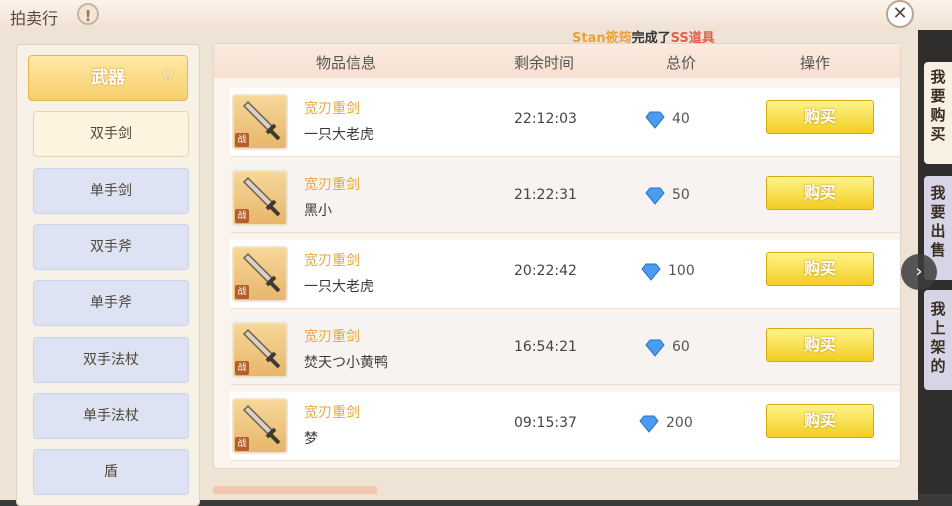 This screenshot has height=506, width=952. Describe the element at coordinates (346, 63) in the screenshot. I see `header-item: 物品信息` at that location.